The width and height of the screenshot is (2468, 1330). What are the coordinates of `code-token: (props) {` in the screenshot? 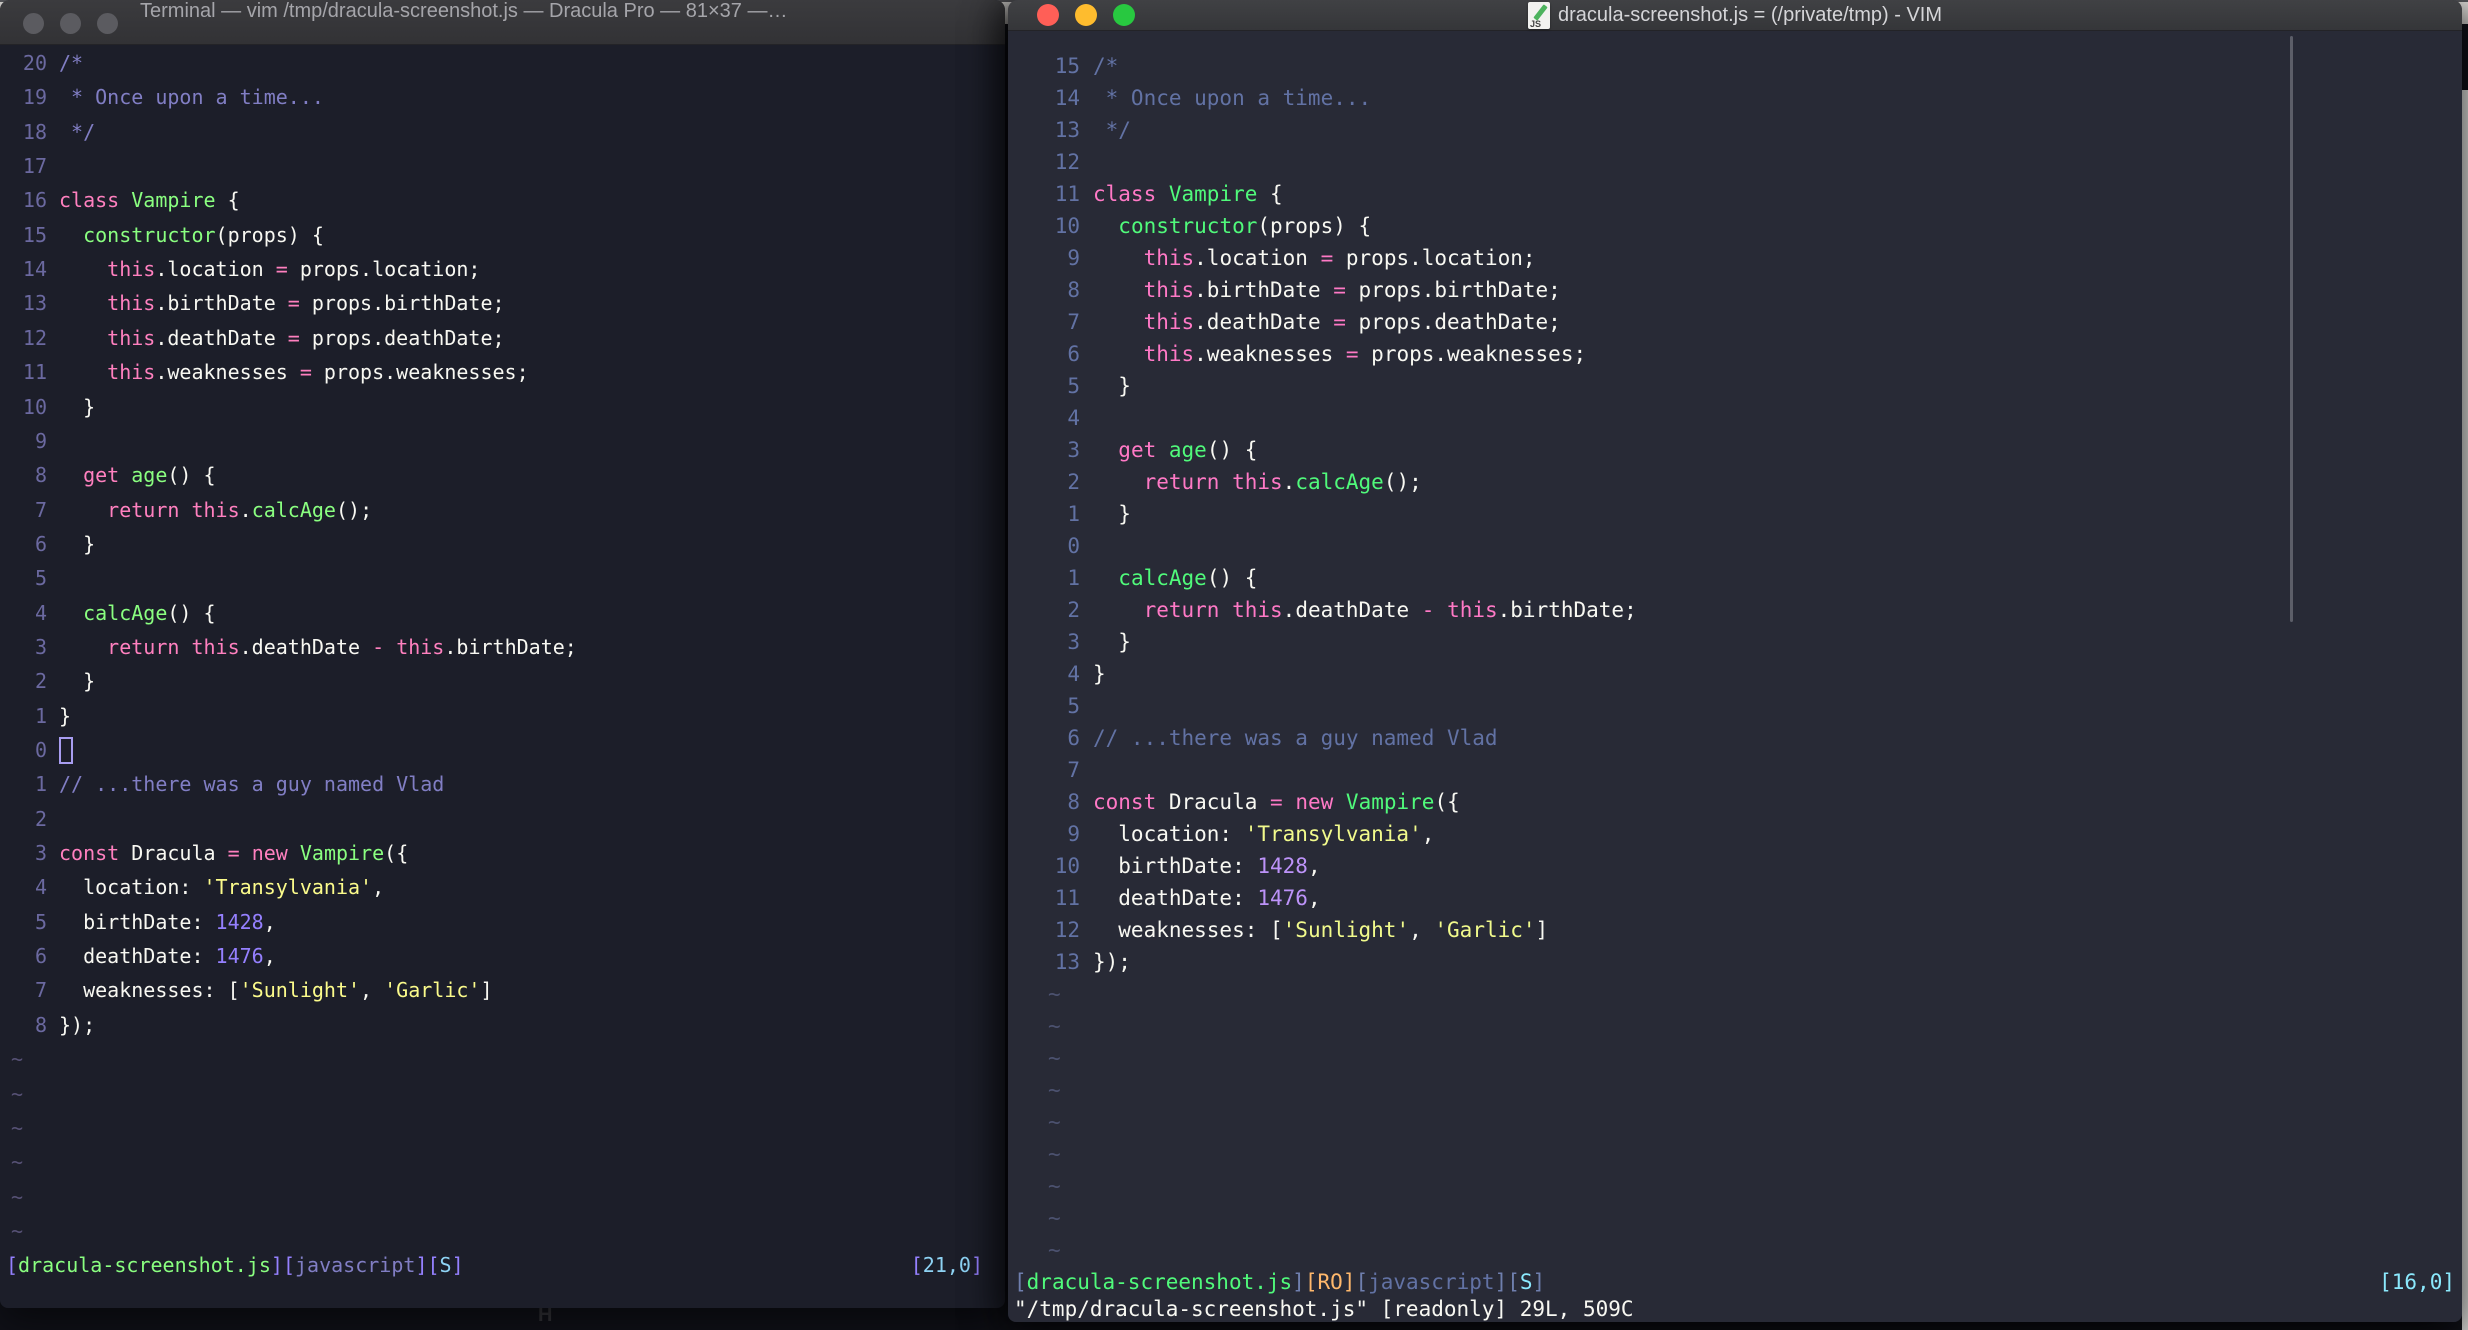 It's located at (1314, 226).